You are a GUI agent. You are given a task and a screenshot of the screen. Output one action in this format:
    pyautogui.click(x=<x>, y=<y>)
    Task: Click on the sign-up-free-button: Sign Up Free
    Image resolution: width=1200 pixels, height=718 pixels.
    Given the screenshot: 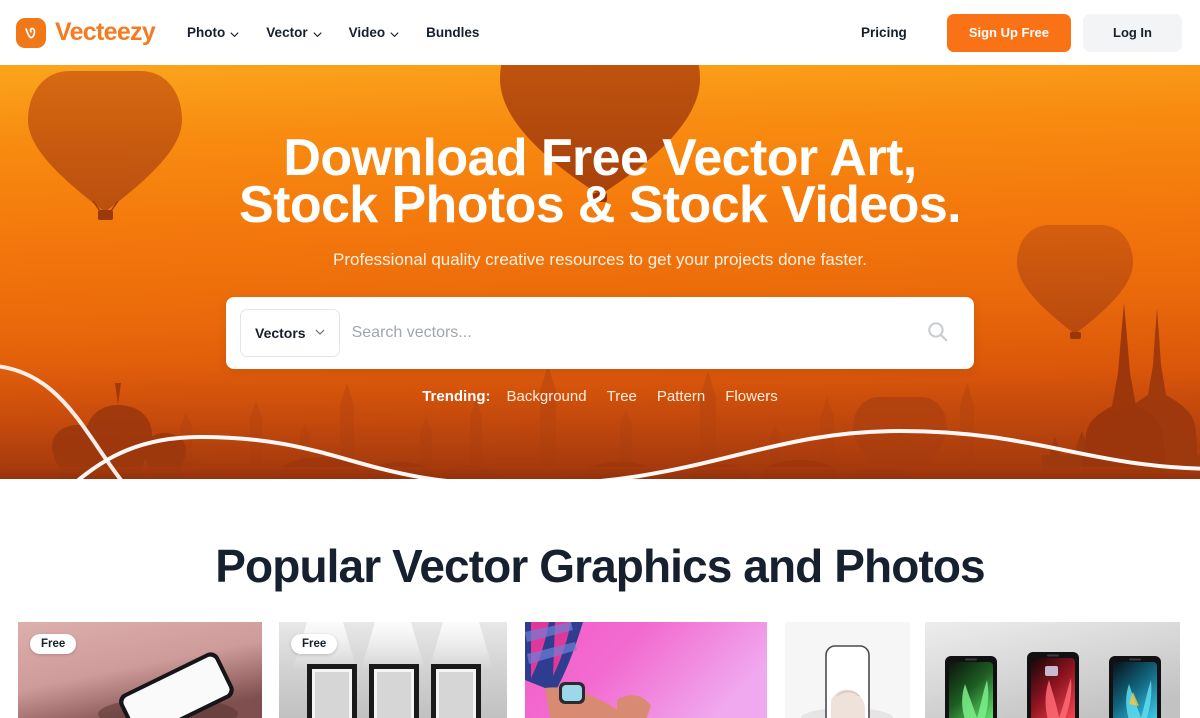 What is the action you would take?
    pyautogui.click(x=1008, y=32)
    